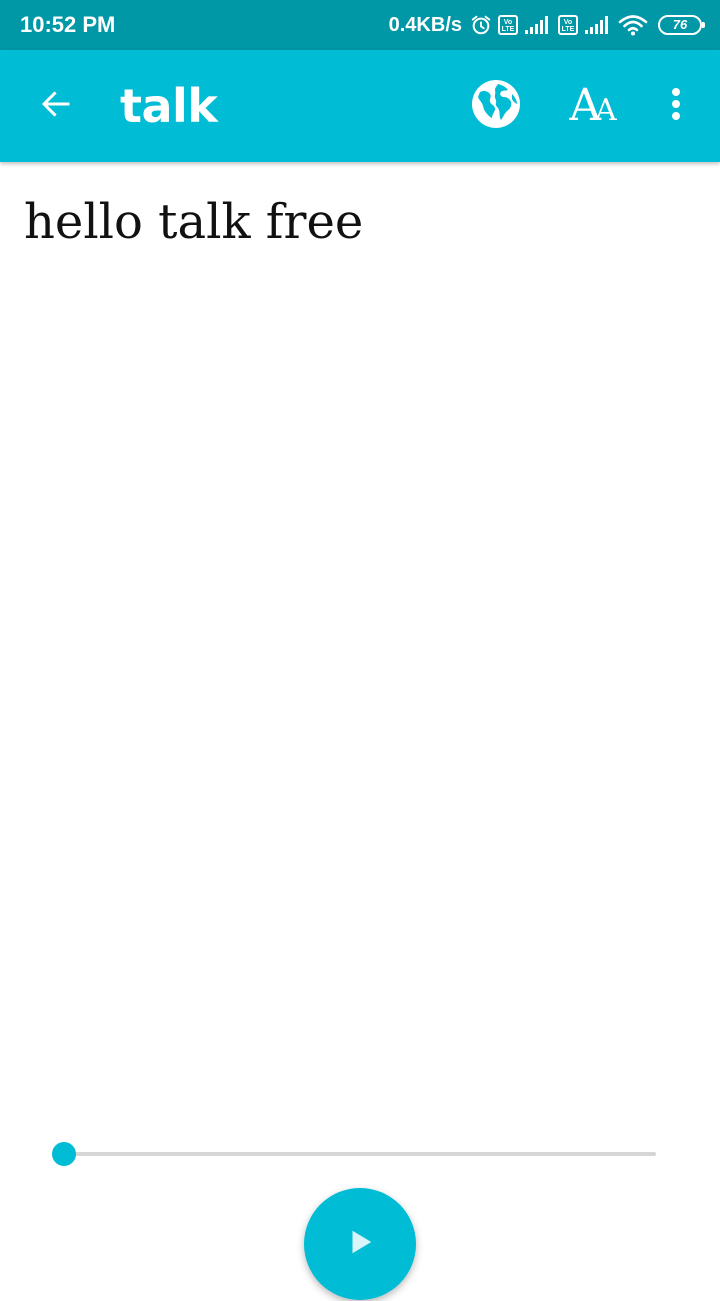 The height and width of the screenshot is (1301, 720). Describe the element at coordinates (64, 1154) in the screenshot. I see `seekbar-thumb` at that location.